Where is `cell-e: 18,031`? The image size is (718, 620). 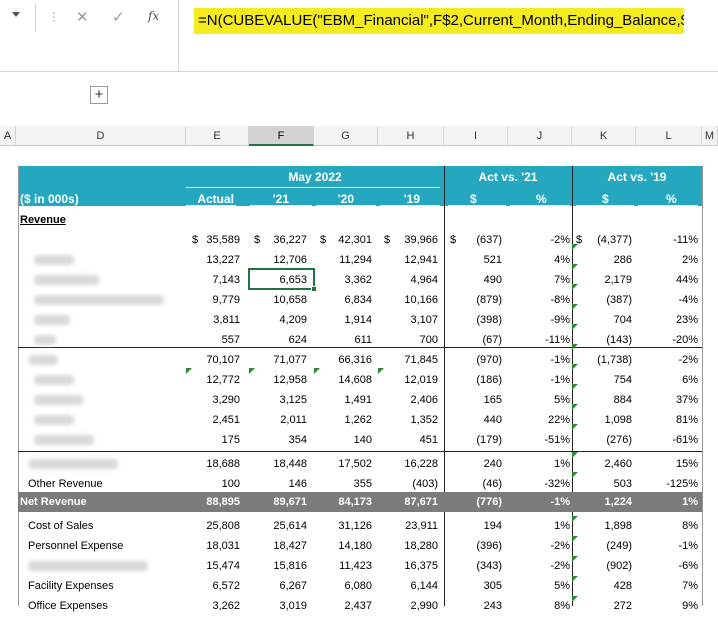
cell-e: 18,031 is located at coordinates (213, 546).